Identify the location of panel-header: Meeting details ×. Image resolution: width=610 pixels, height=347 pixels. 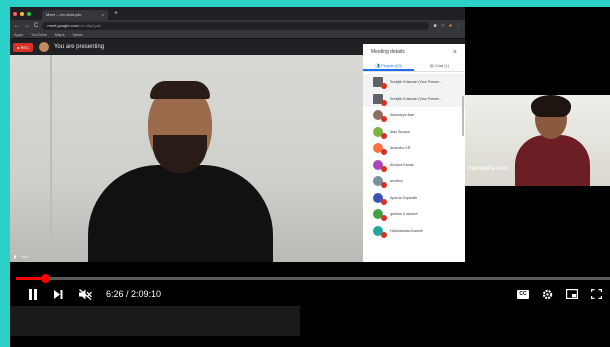
(414, 52).